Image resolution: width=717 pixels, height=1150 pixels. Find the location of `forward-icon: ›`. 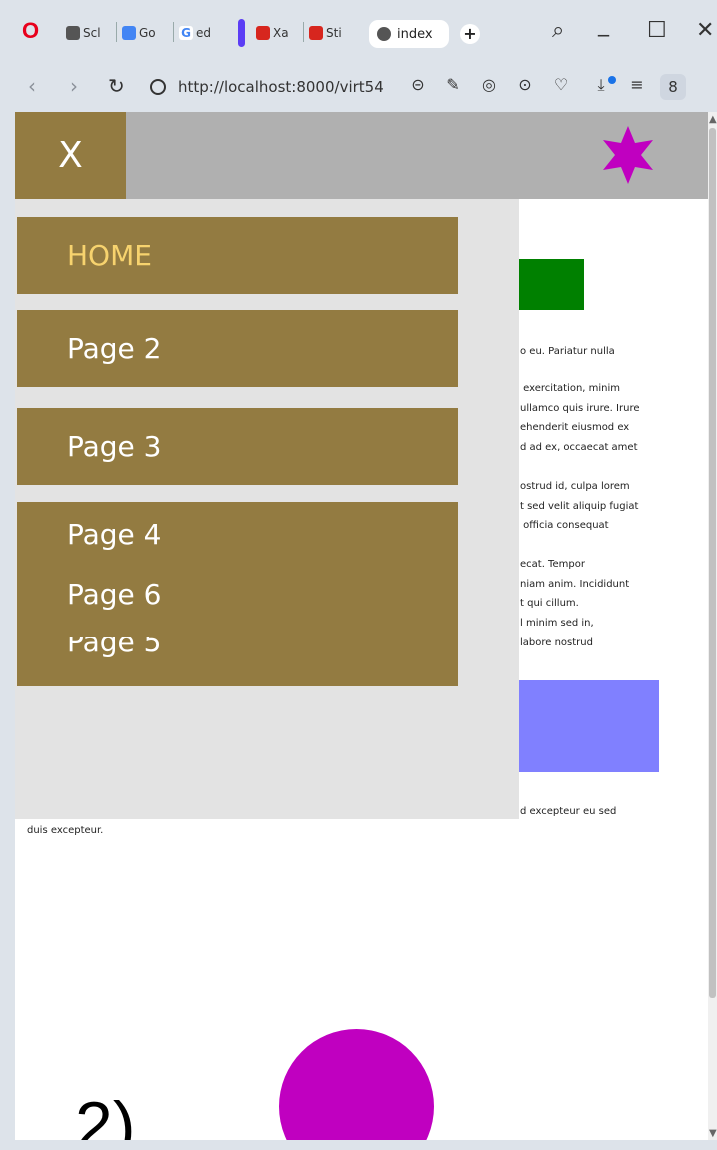

forward-icon: › is located at coordinates (74, 86).